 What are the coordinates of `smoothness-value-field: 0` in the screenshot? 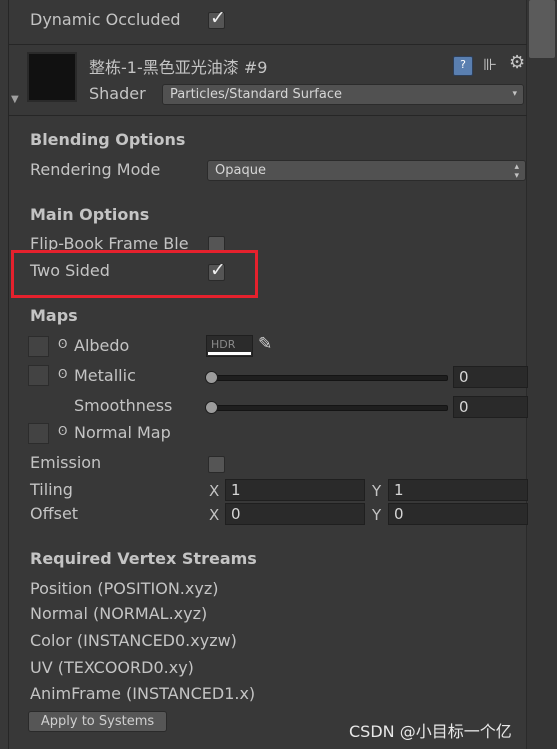 It's located at (490, 407).